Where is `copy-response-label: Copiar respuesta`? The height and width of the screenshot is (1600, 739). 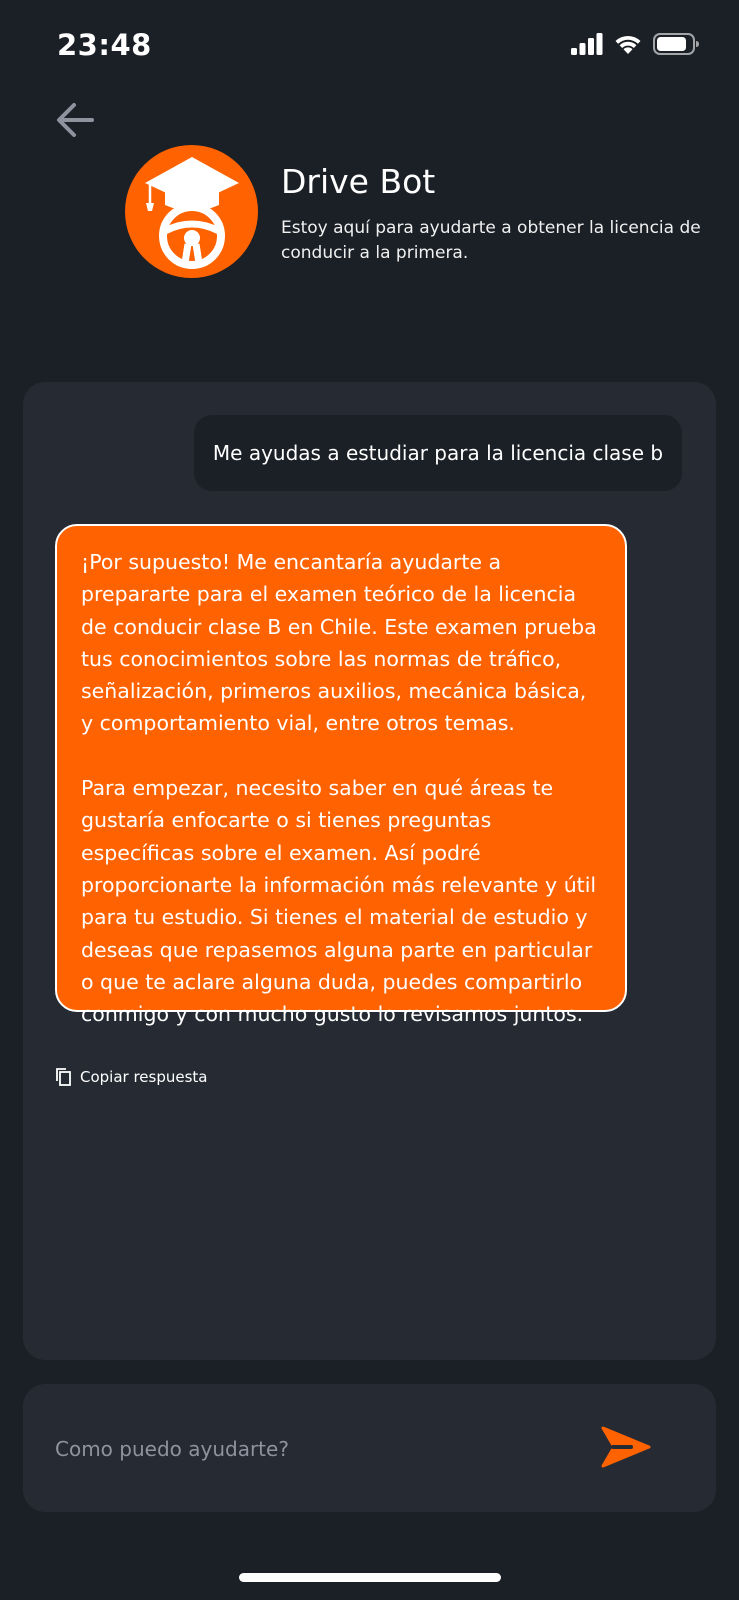
copy-response-label: Copiar respuesta is located at coordinates (144, 1076).